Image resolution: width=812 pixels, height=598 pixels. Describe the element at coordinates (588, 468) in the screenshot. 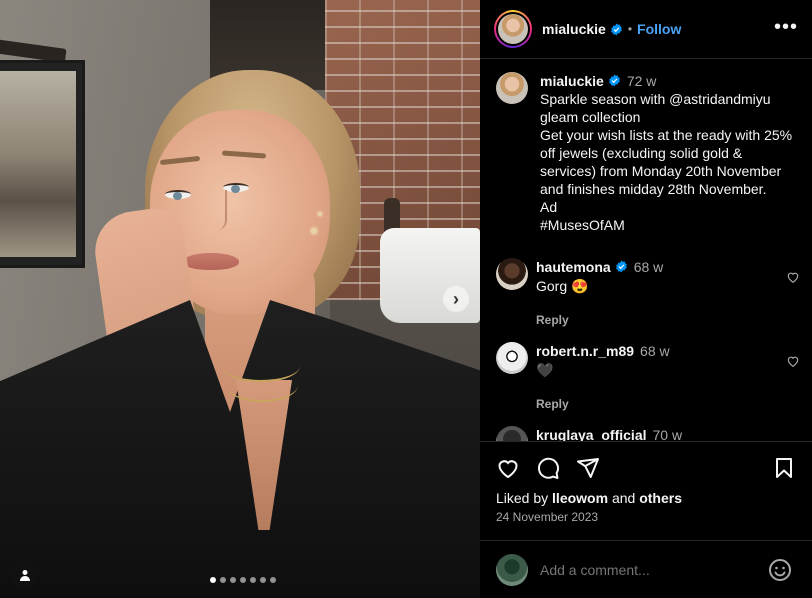

I see `share-icon` at that location.